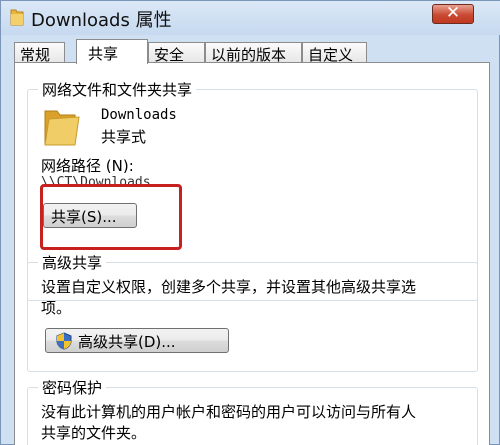 This screenshot has width=500, height=445. I want to click on network-sharing-title: 网络文件和文件夹共享, so click(117, 89).